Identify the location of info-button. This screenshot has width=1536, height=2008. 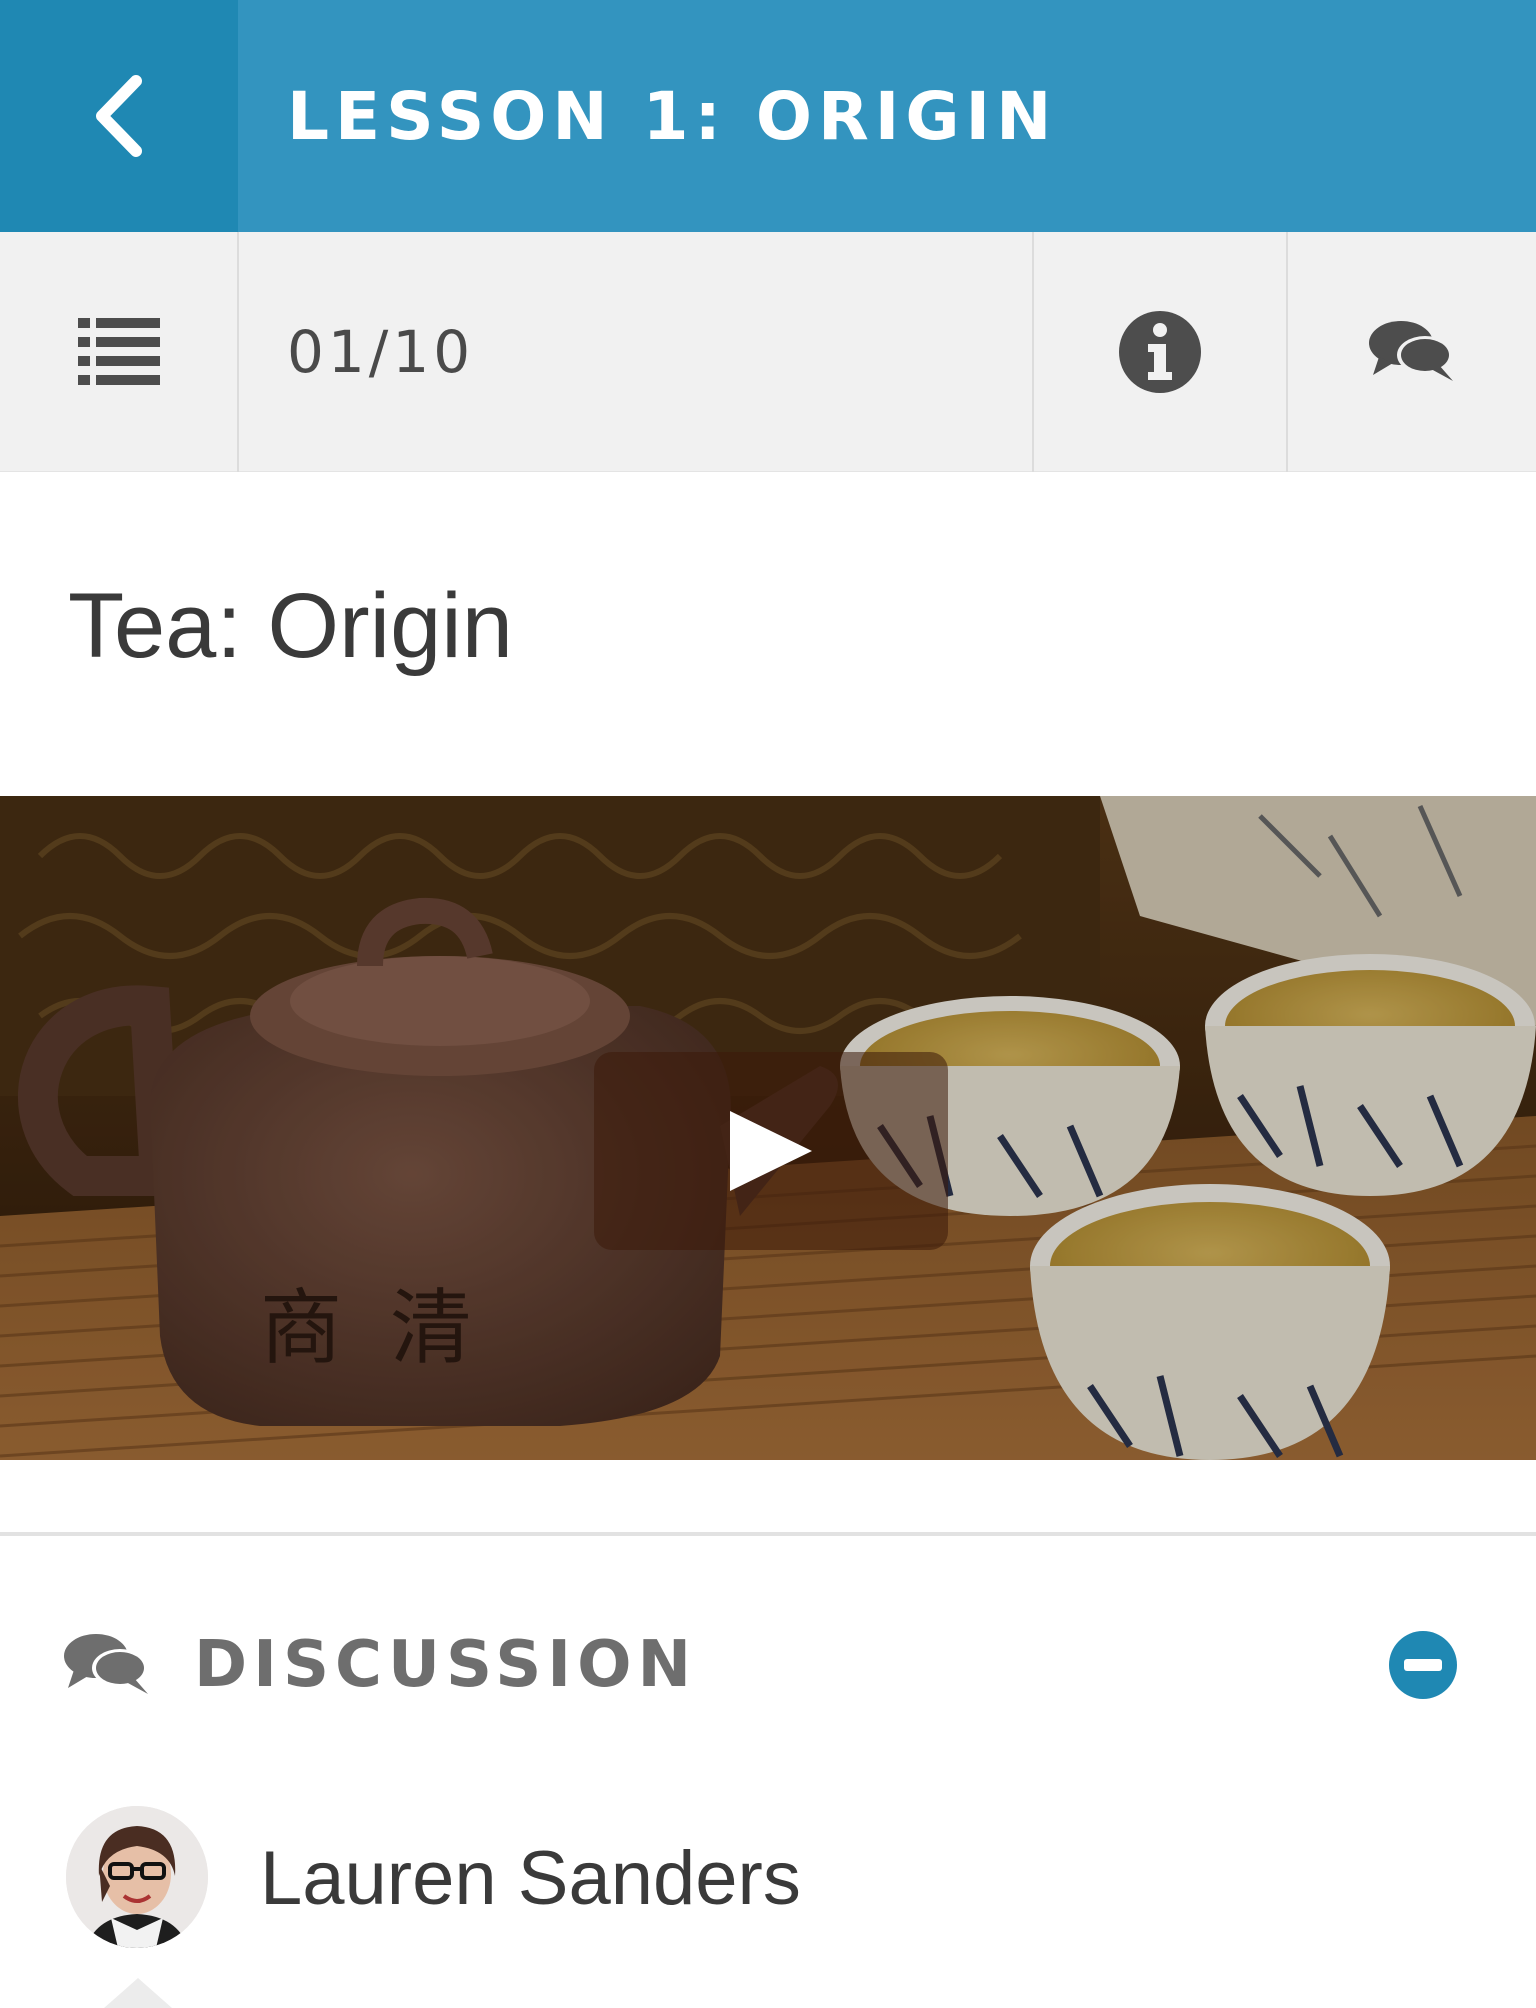
(1161, 352).